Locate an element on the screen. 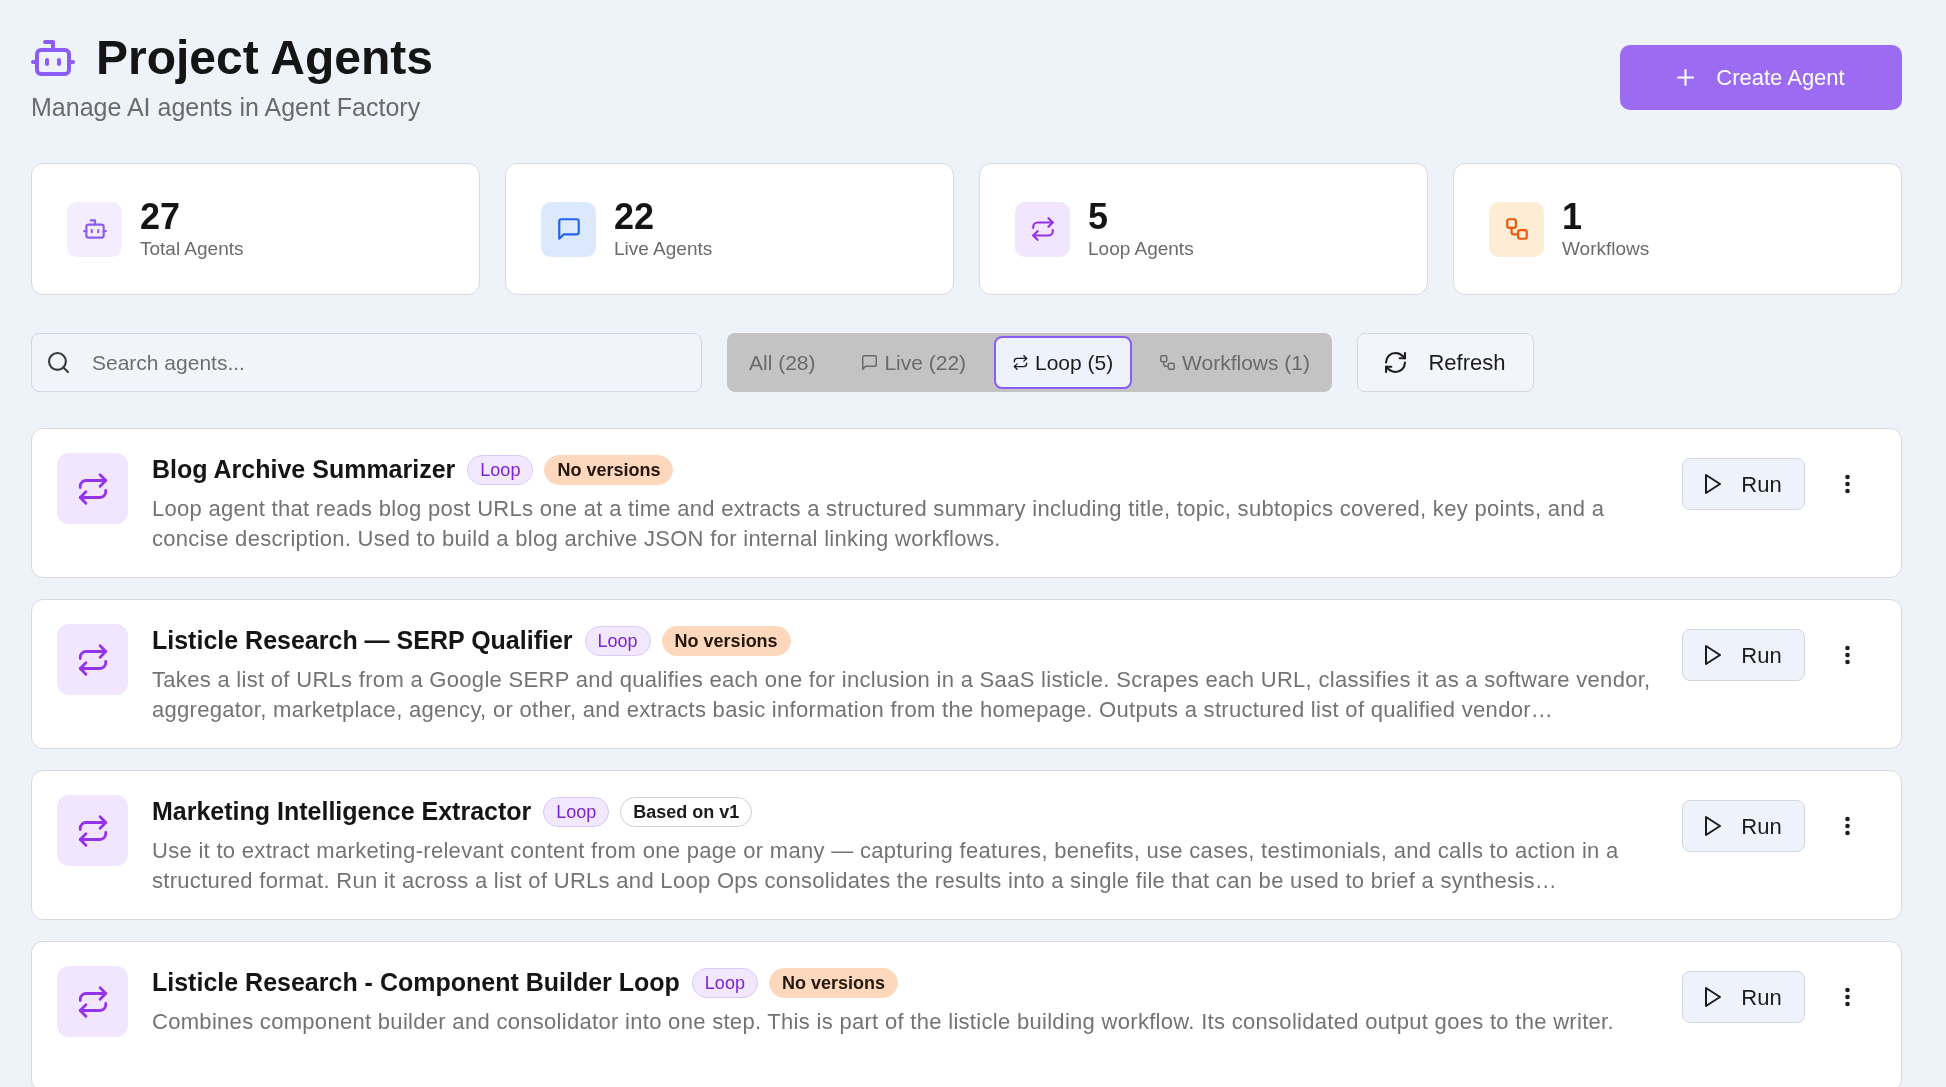  refresh-icon is located at coordinates (1396, 362).